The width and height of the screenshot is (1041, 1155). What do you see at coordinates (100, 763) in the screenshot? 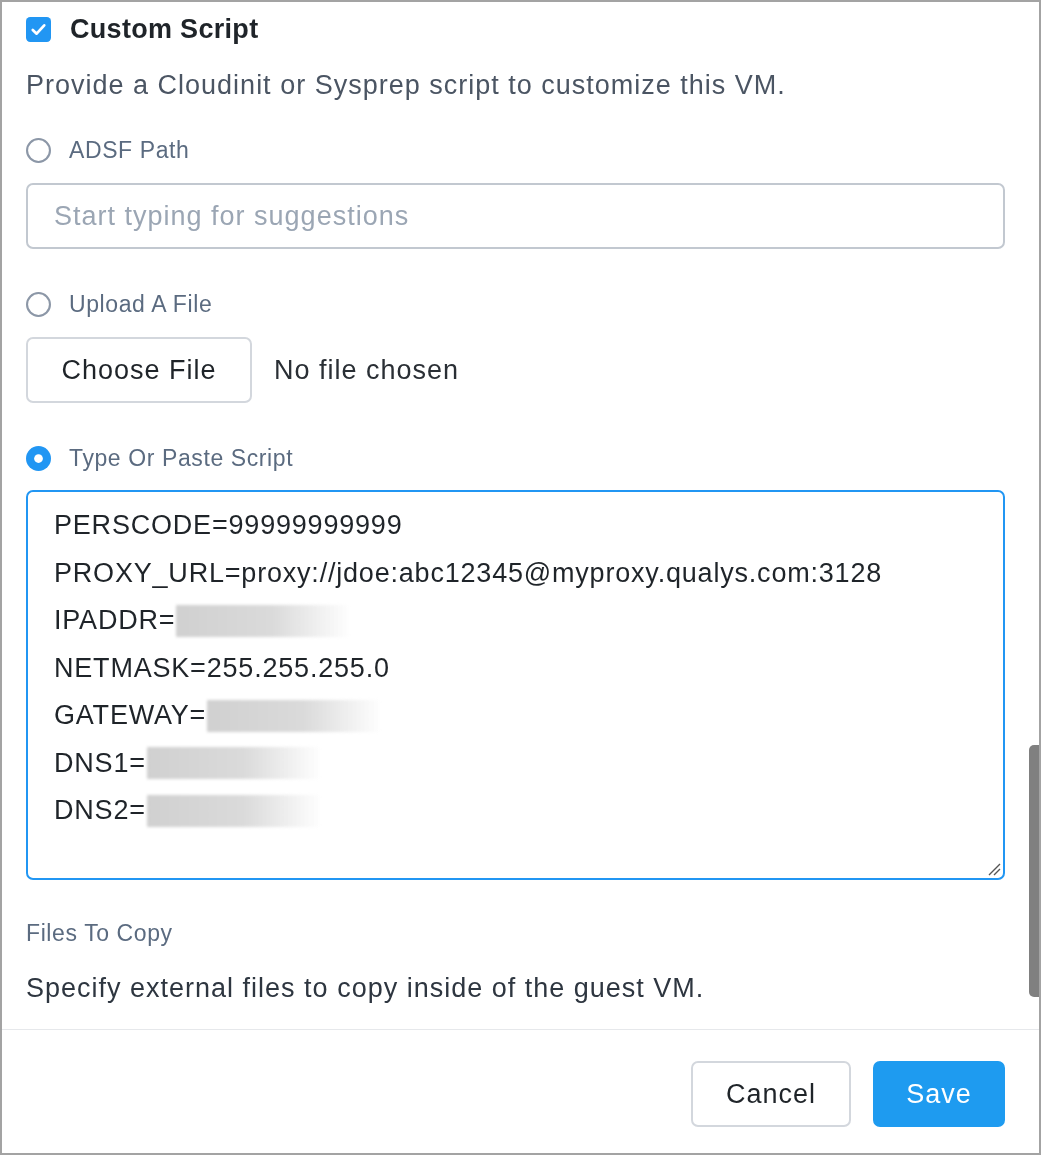
I see `script-line: DNS1=` at bounding box center [100, 763].